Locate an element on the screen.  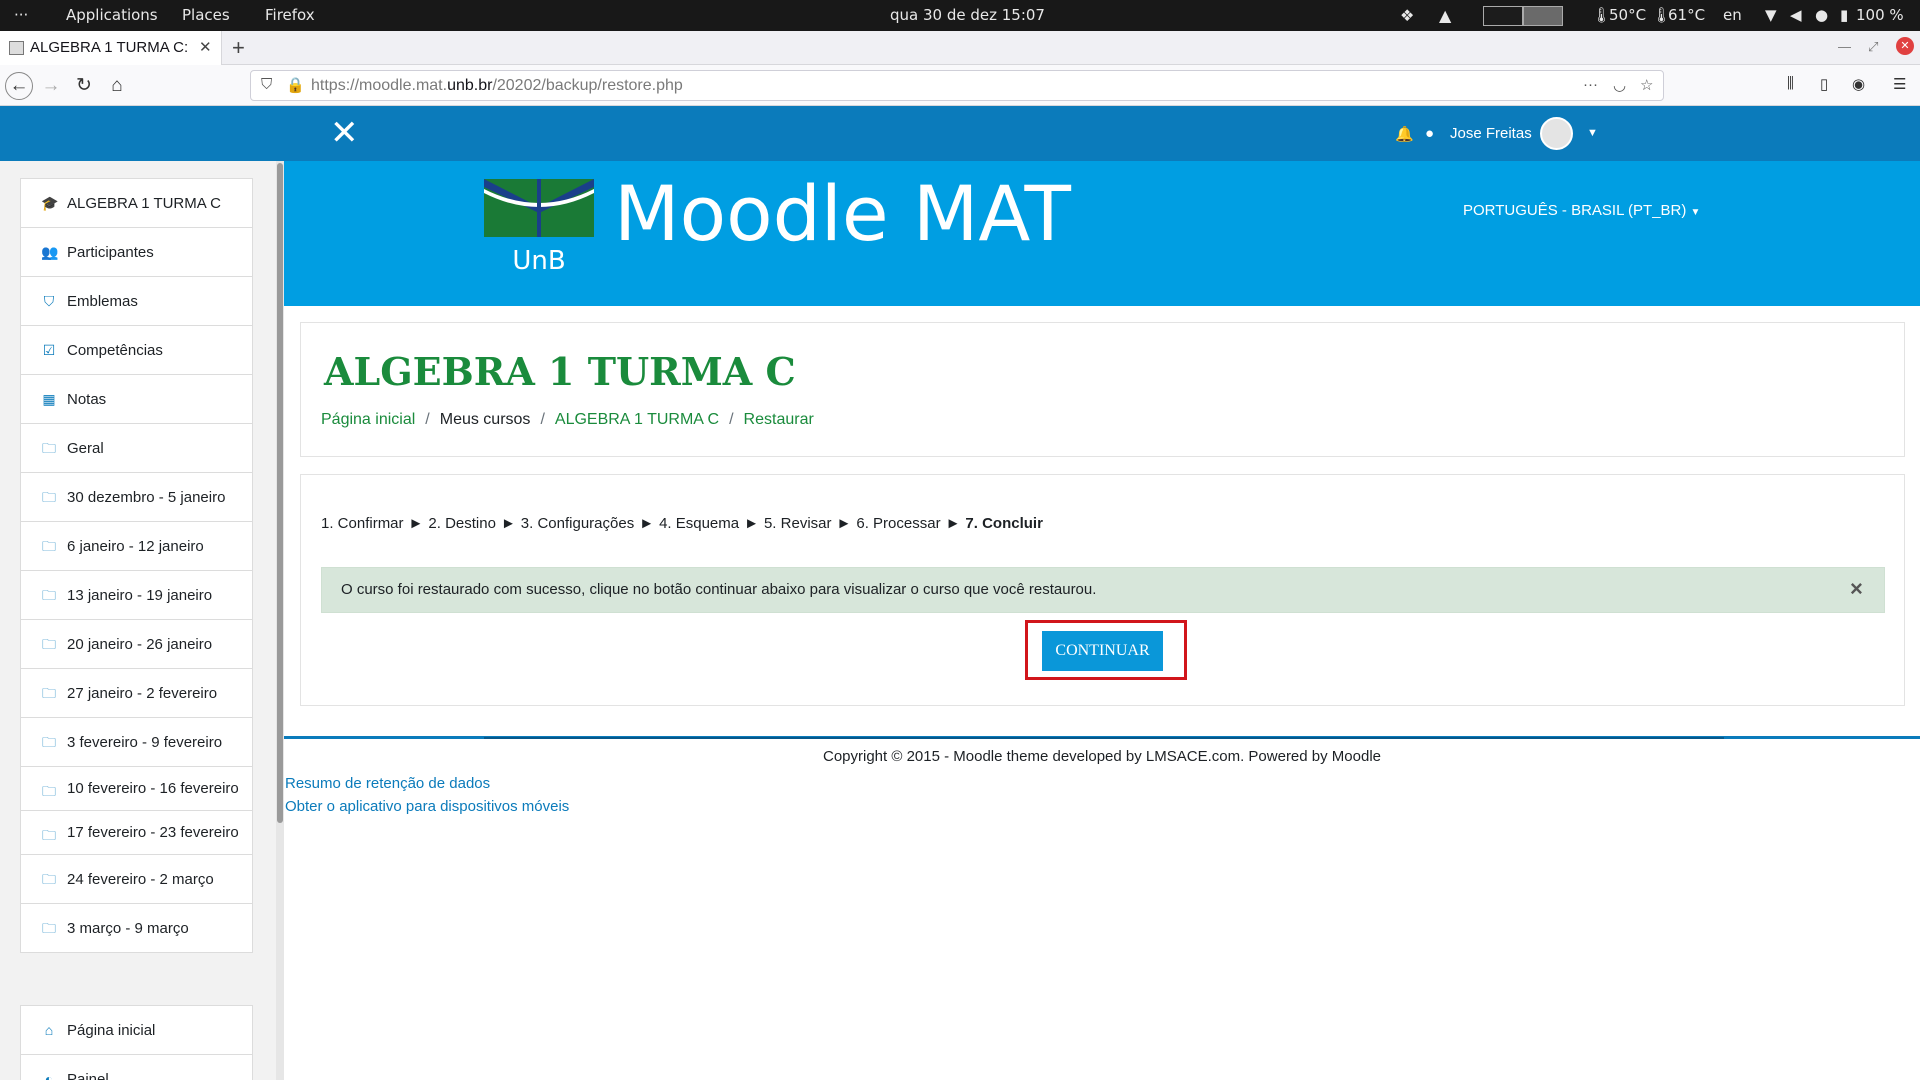
hamburger-menu-icon: ☰ is located at coordinates (1899, 84).